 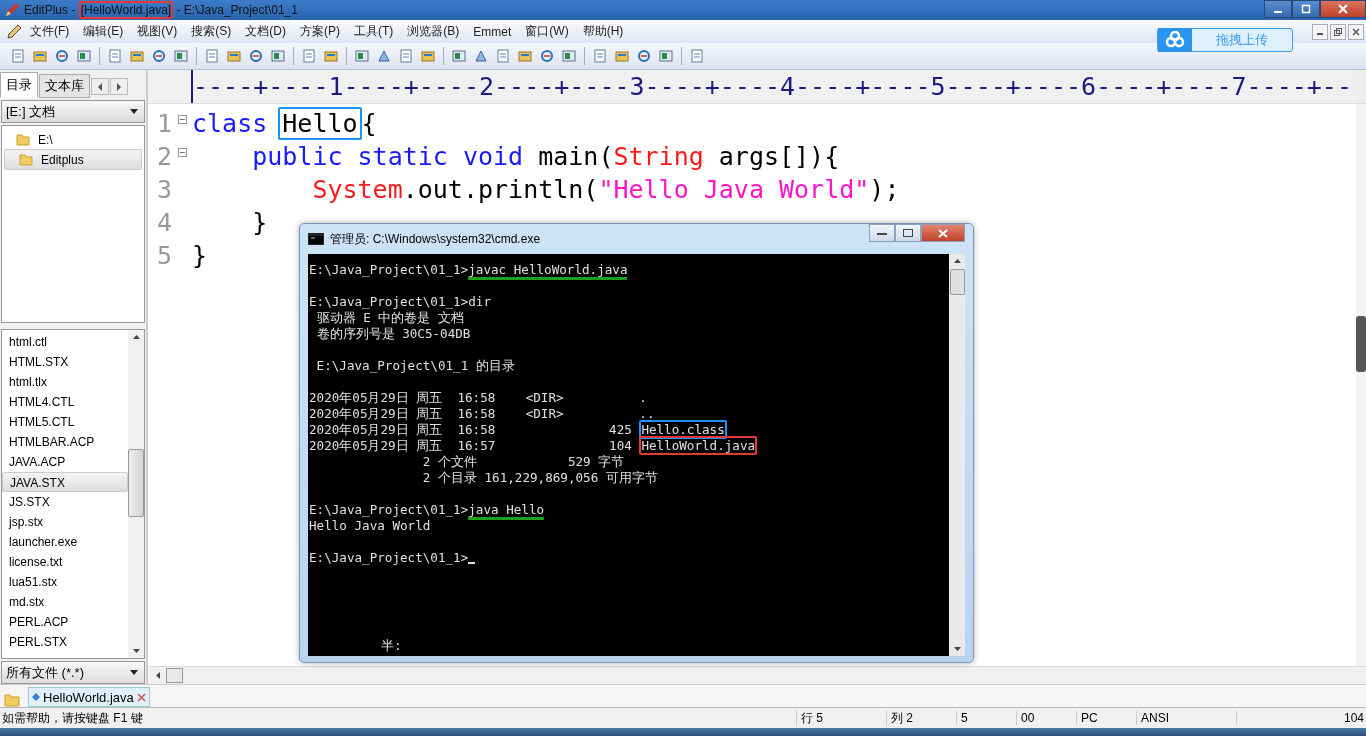 What do you see at coordinates (65, 402) in the screenshot?
I see `file-item: HTML4.CTL` at bounding box center [65, 402].